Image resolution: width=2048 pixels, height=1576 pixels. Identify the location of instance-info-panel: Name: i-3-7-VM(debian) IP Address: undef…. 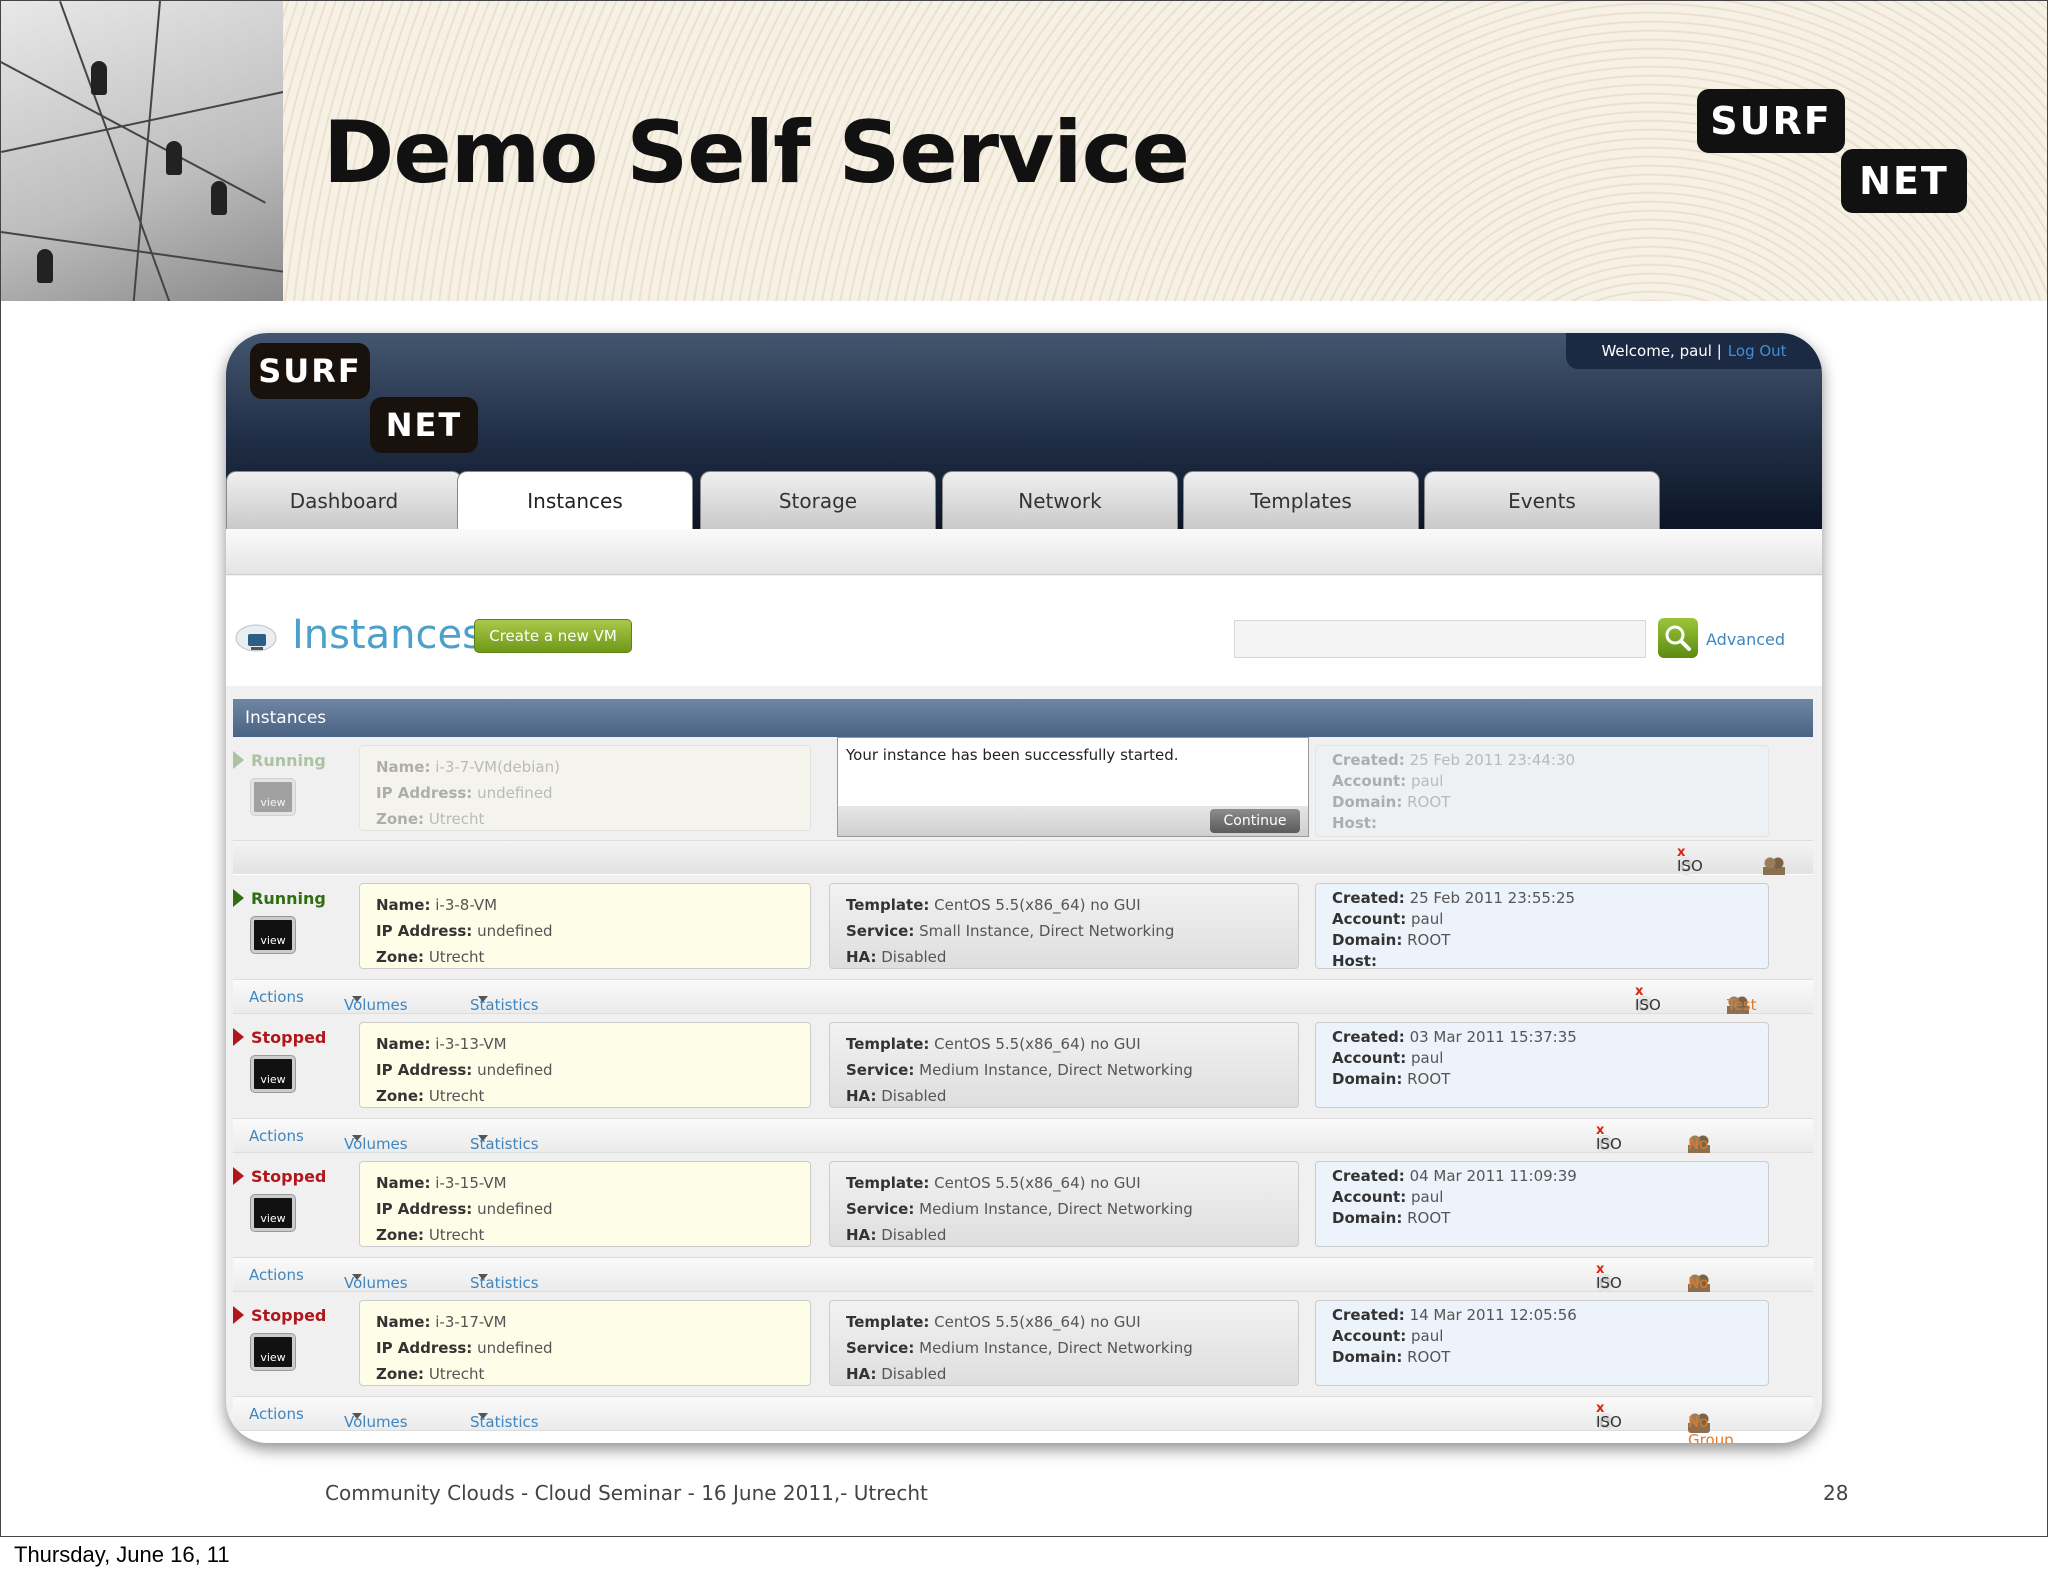
(585, 788).